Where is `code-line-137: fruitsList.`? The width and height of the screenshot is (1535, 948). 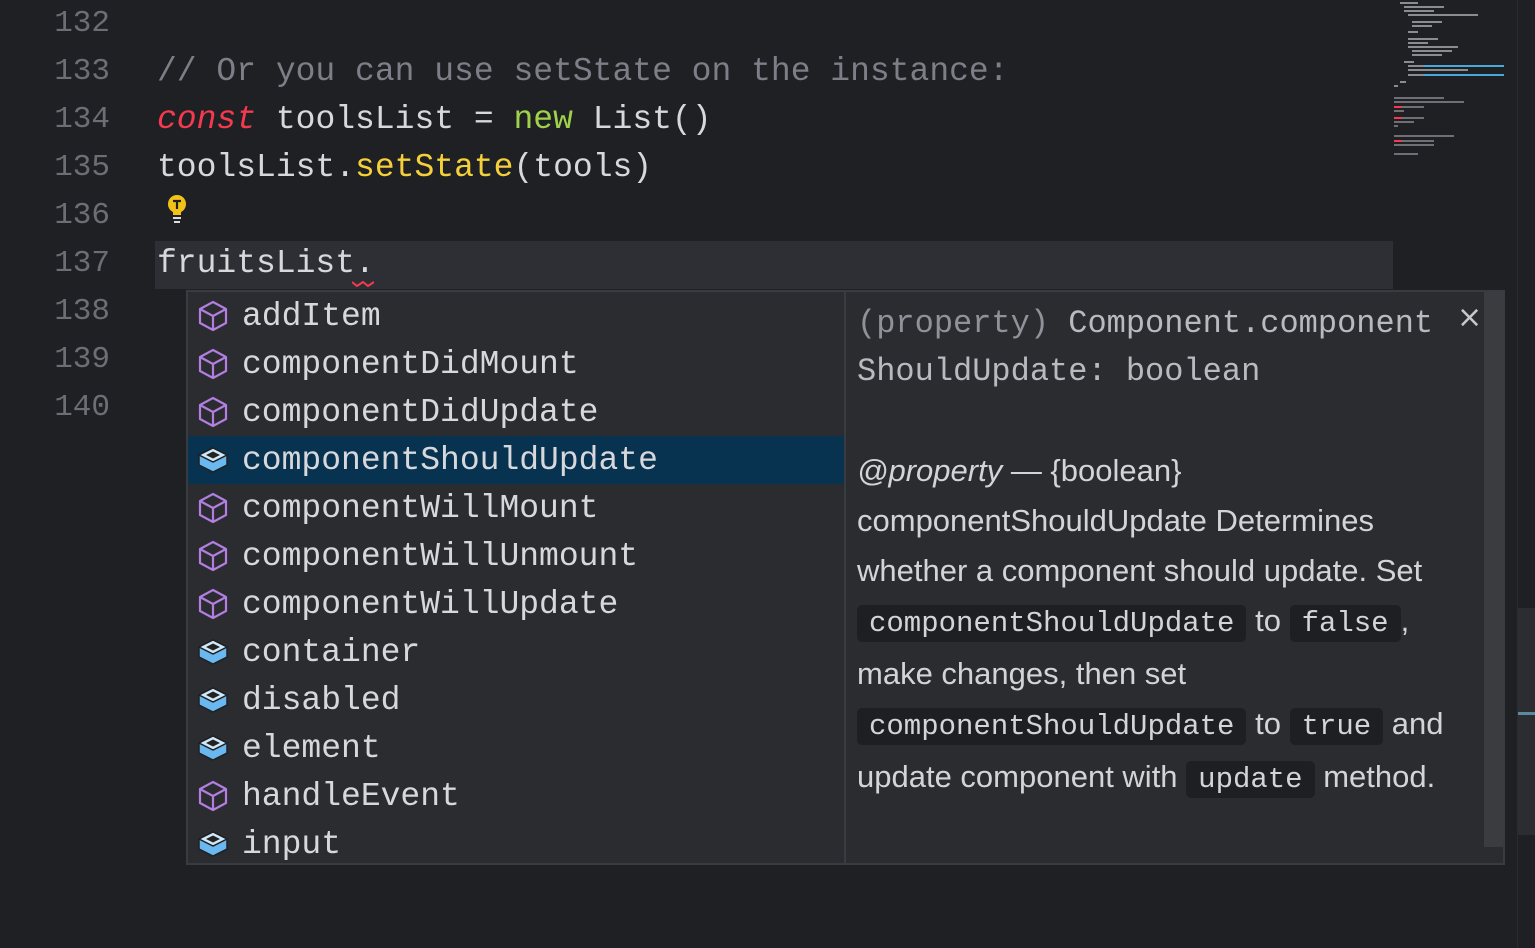 code-line-137: fruitsList. is located at coordinates (266, 264).